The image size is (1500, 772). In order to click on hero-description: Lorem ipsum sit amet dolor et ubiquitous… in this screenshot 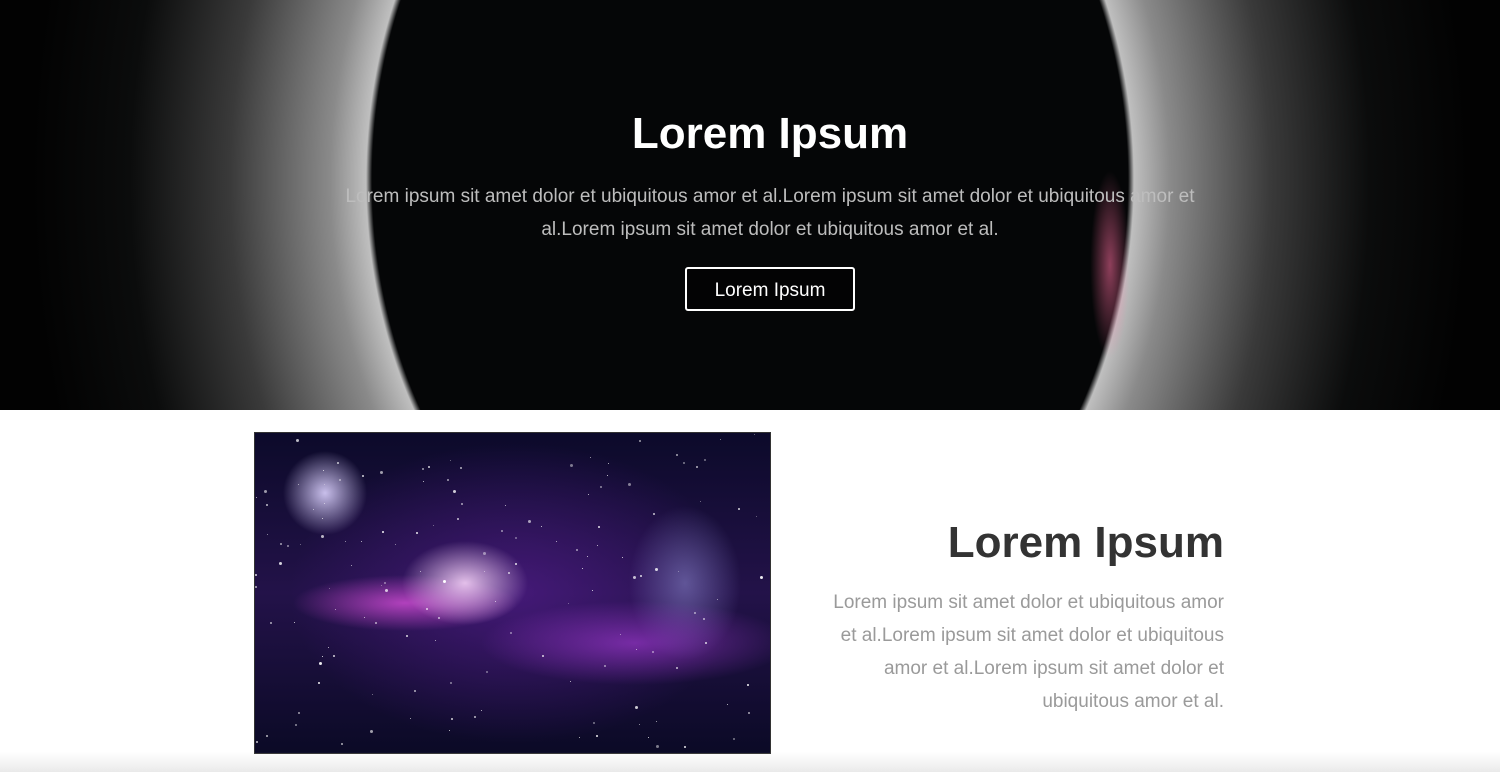, I will do `click(770, 213)`.